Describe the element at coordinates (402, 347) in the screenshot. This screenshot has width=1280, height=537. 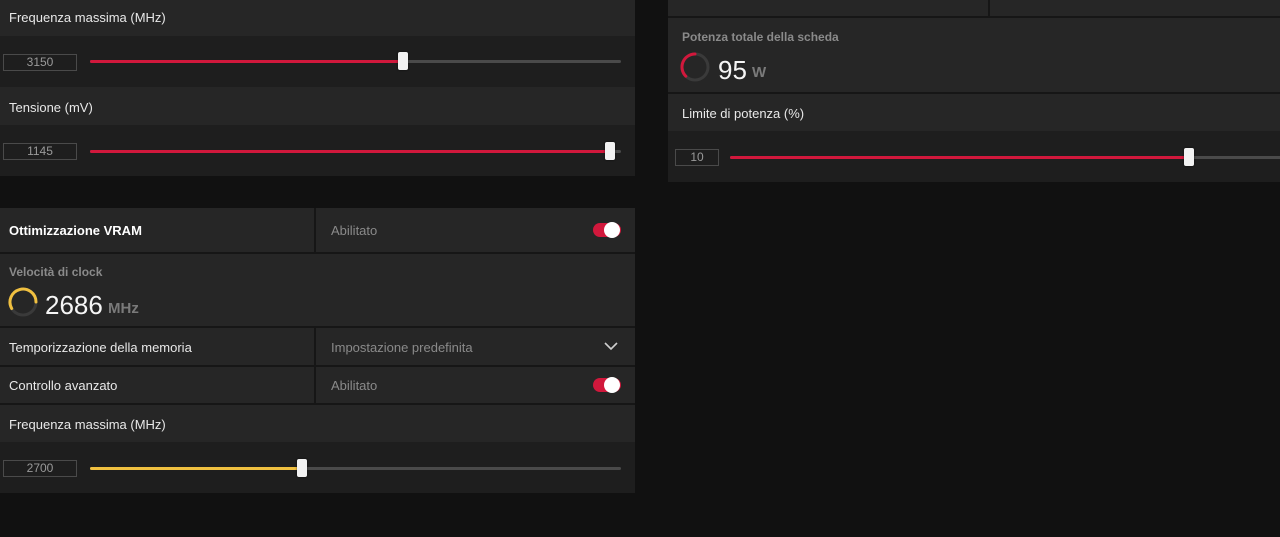
I see `memory-timing-dropdown: Impostazione predefinita` at that location.